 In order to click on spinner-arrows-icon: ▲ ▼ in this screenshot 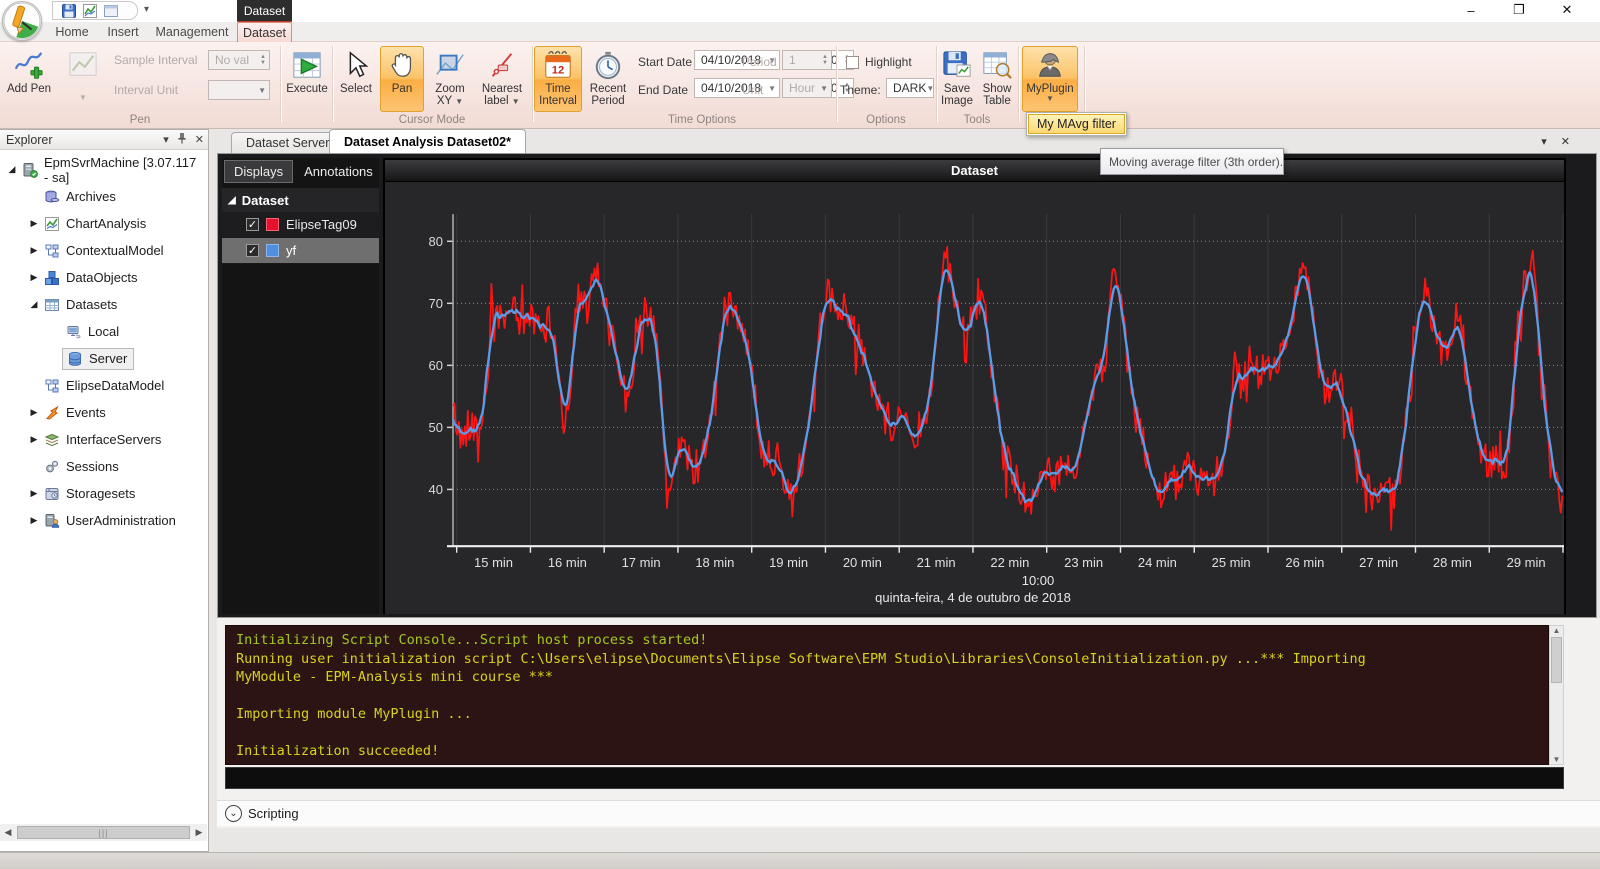, I will do `click(263, 60)`.